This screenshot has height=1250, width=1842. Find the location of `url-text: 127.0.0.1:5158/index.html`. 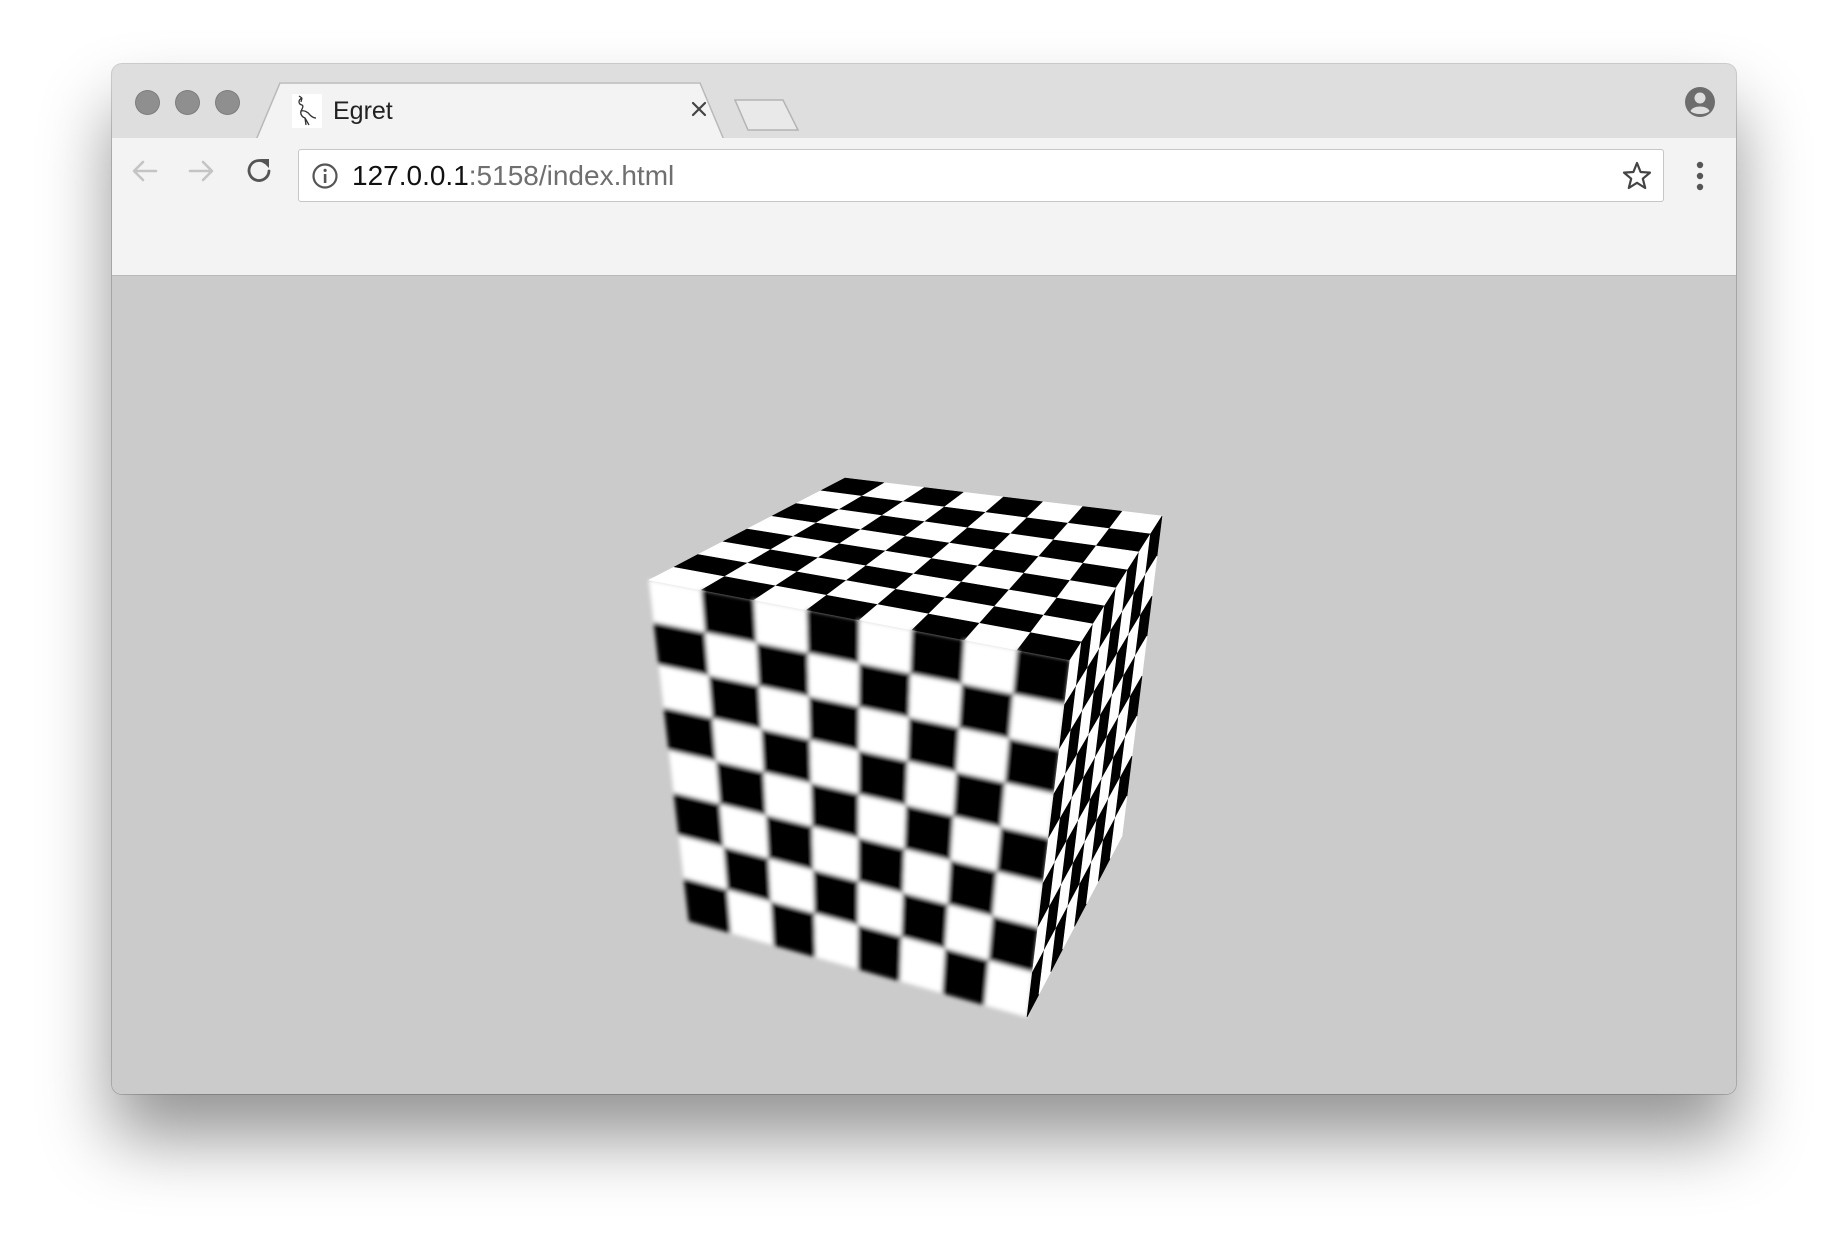

url-text: 127.0.0.1:5158/index.html is located at coordinates (513, 176).